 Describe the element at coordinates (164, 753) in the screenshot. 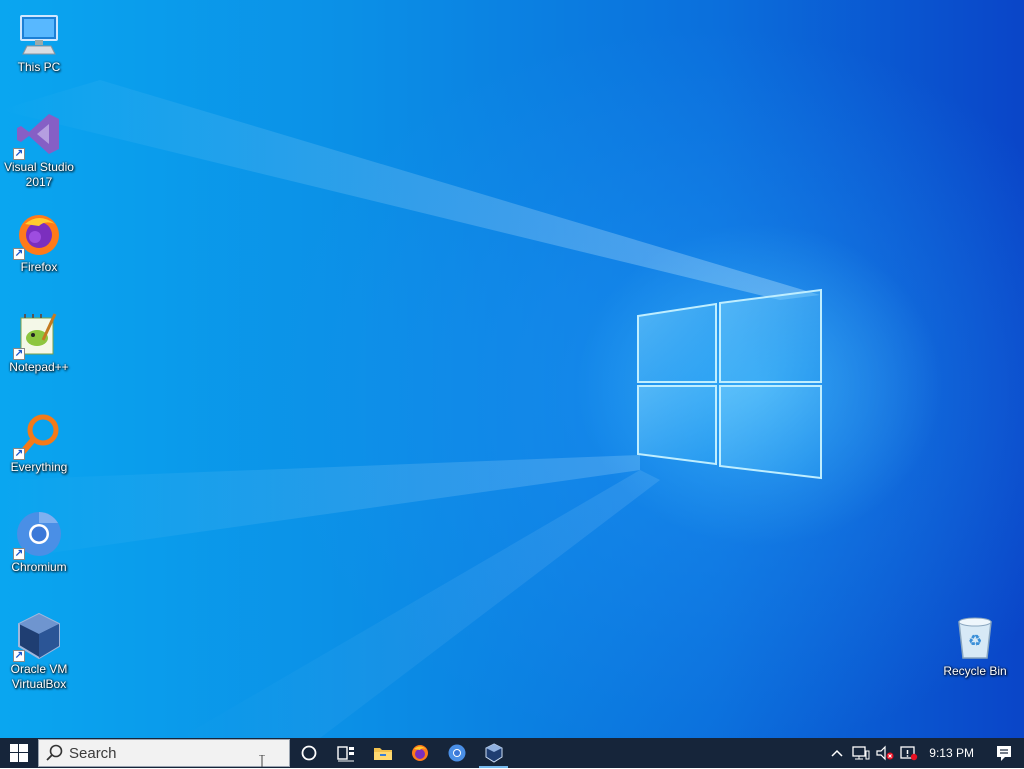

I see `search-box: Search` at that location.